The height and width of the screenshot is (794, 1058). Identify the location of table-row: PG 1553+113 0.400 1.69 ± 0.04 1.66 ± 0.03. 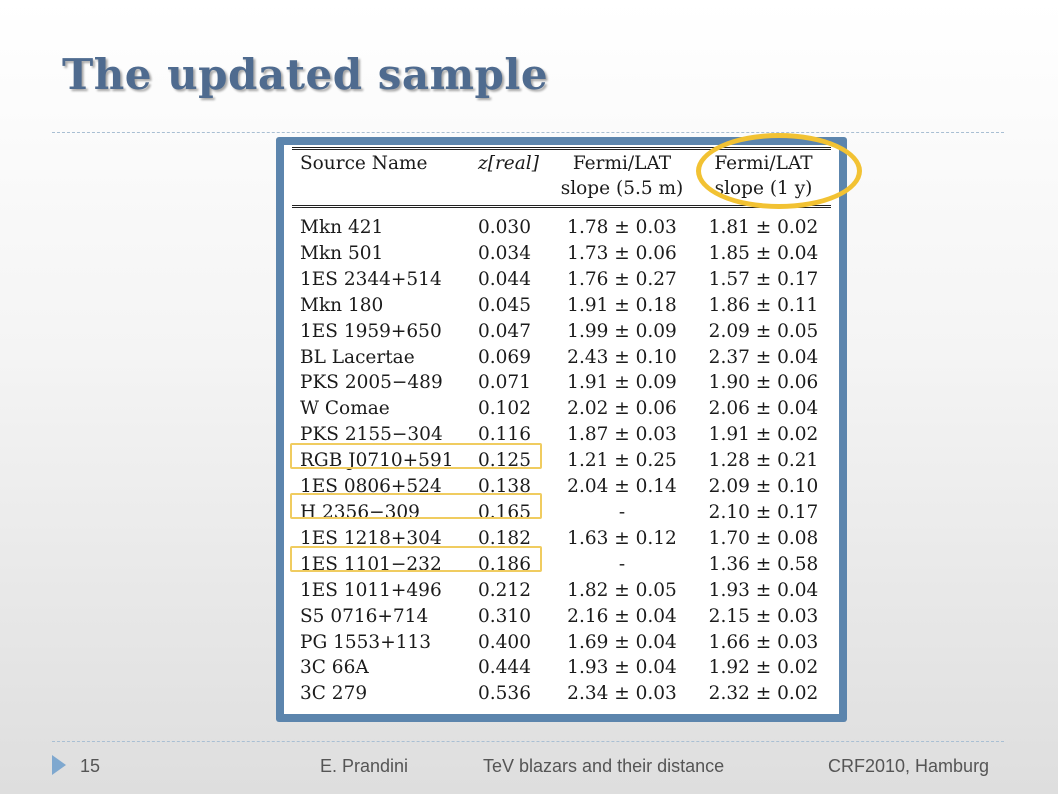
(563, 643).